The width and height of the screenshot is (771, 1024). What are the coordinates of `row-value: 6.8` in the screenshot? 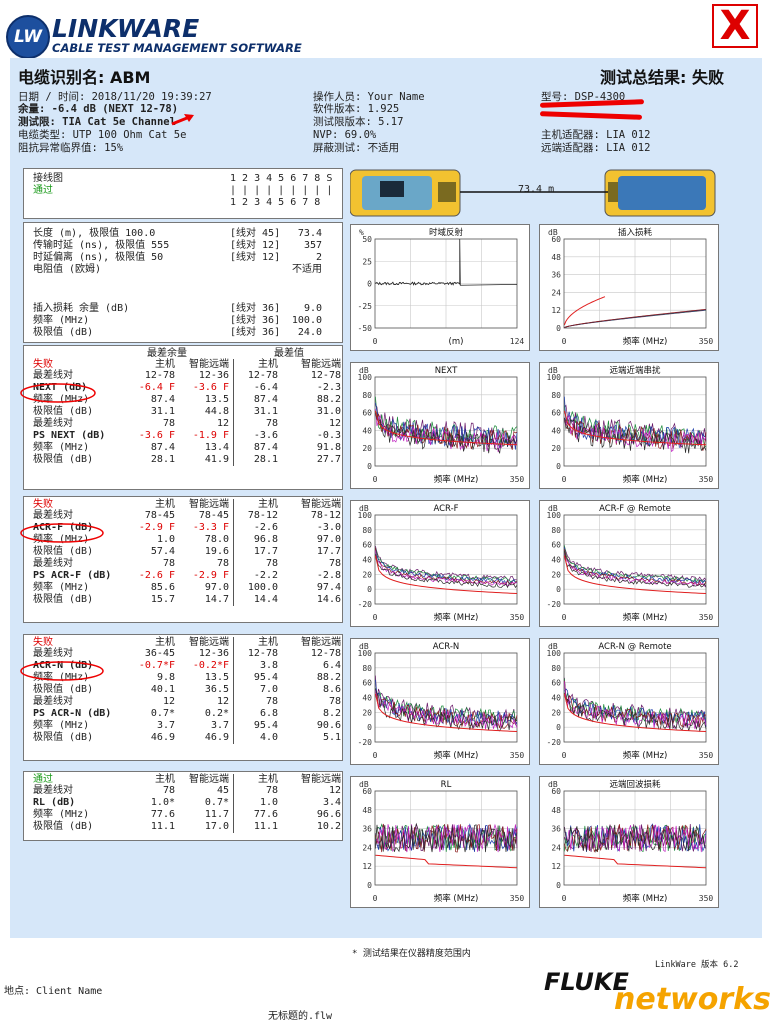 It's located at (268, 713).